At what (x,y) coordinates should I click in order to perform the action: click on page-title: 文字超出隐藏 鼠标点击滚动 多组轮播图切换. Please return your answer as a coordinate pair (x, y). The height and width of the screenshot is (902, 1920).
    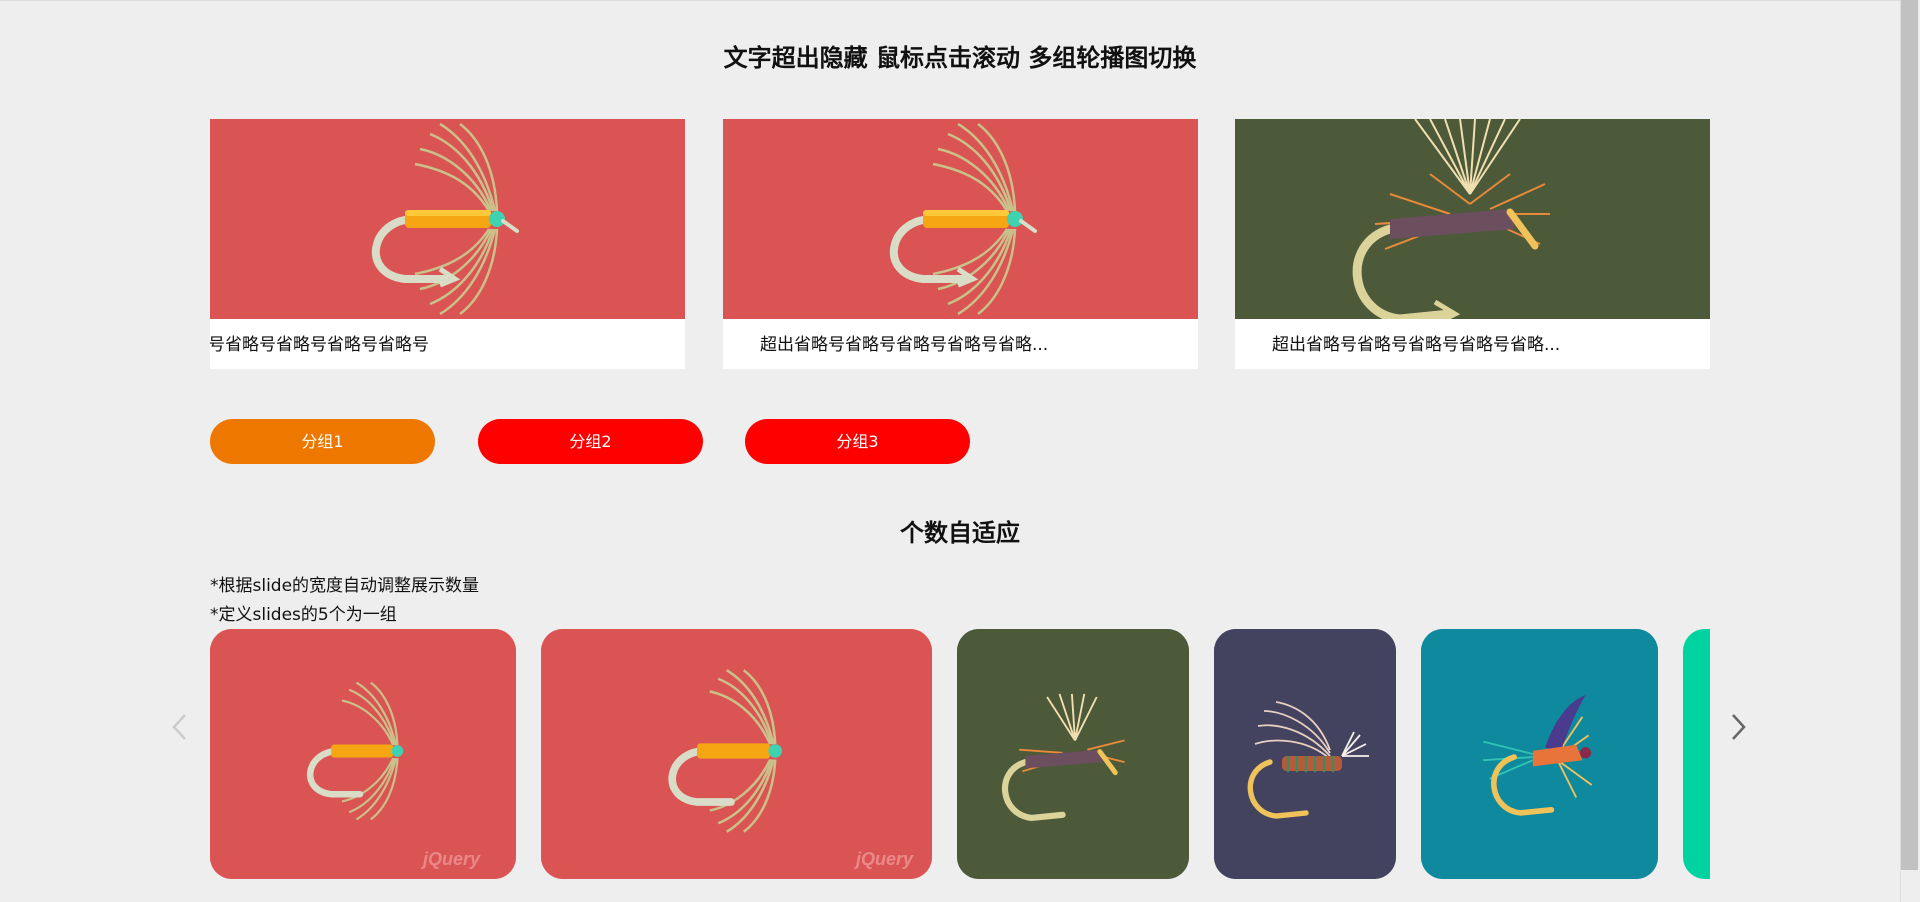
    Looking at the image, I should click on (960, 58).